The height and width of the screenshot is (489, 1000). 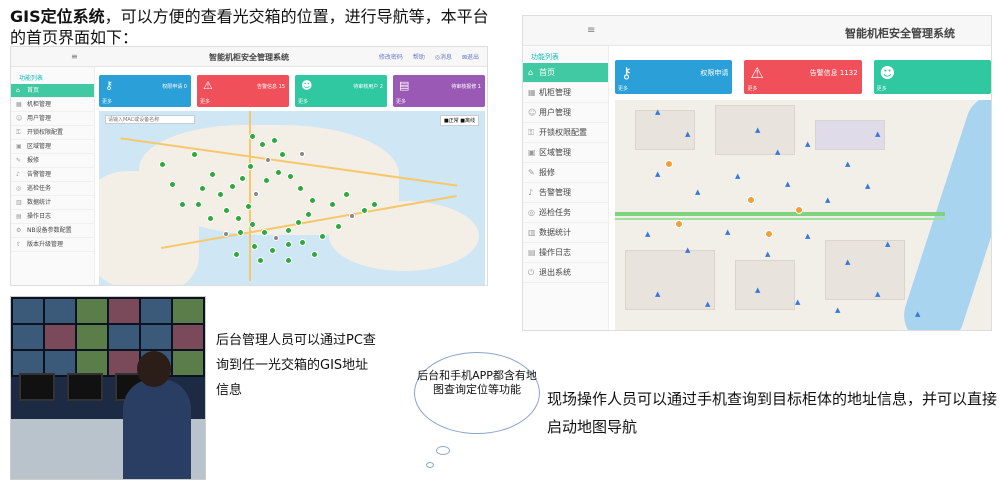 What do you see at coordinates (932, 77) in the screenshot?
I see `summary-card: ☻ 更多` at bounding box center [932, 77].